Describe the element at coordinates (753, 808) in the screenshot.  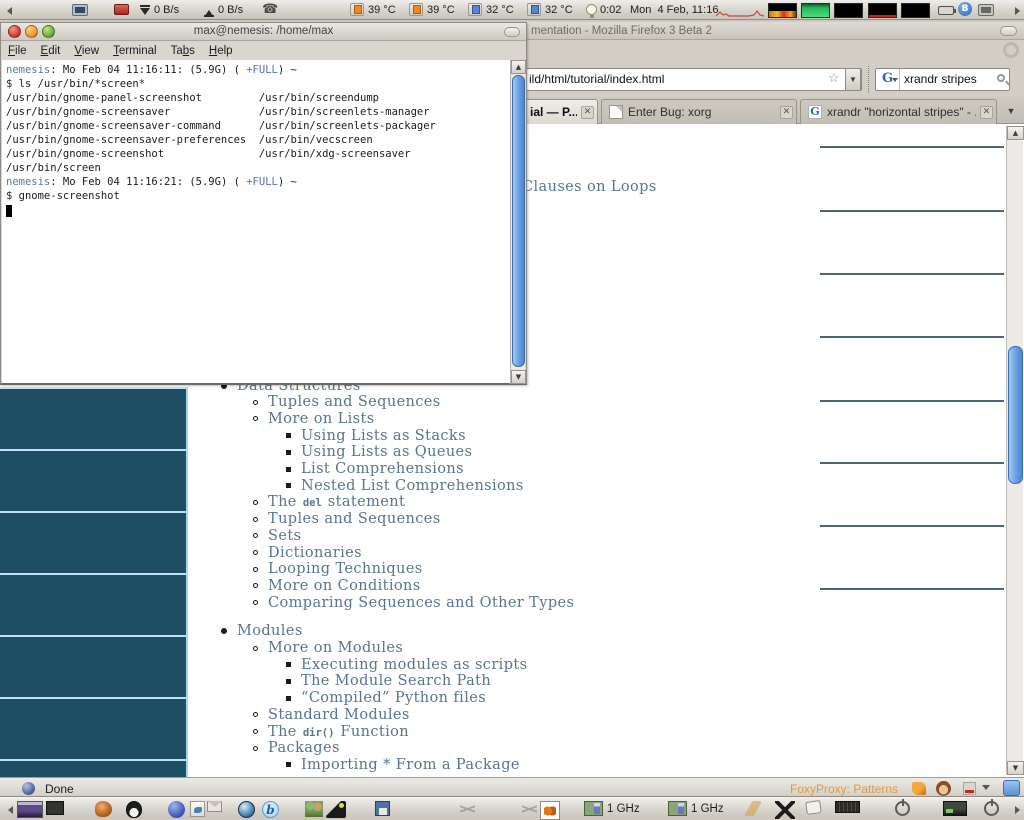
I see `broom-icon` at that location.